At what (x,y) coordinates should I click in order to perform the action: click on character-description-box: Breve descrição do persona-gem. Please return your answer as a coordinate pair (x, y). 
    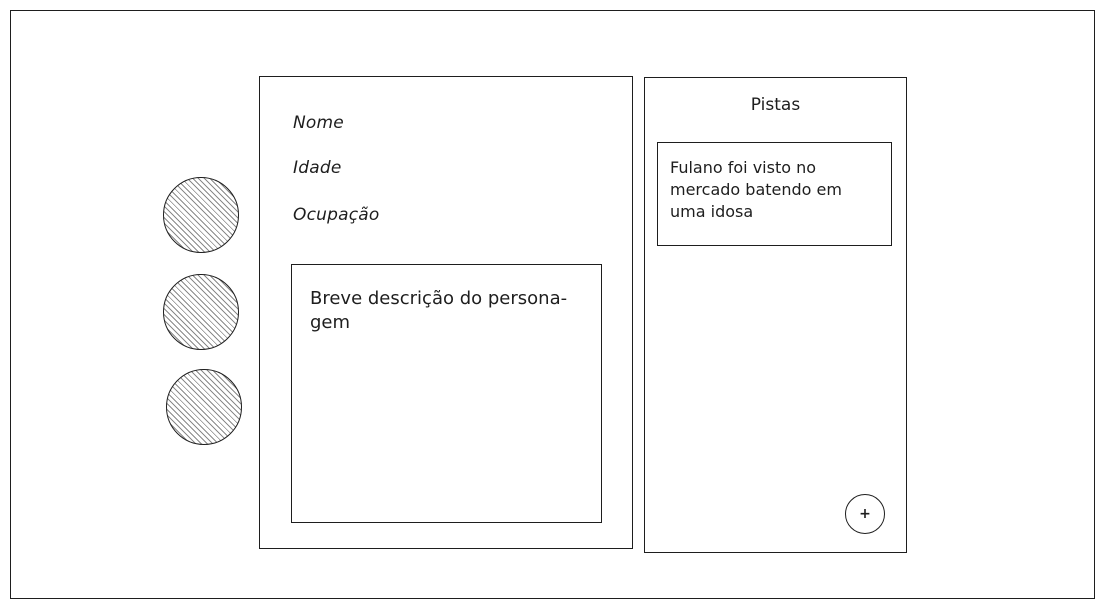
    Looking at the image, I should click on (446, 393).